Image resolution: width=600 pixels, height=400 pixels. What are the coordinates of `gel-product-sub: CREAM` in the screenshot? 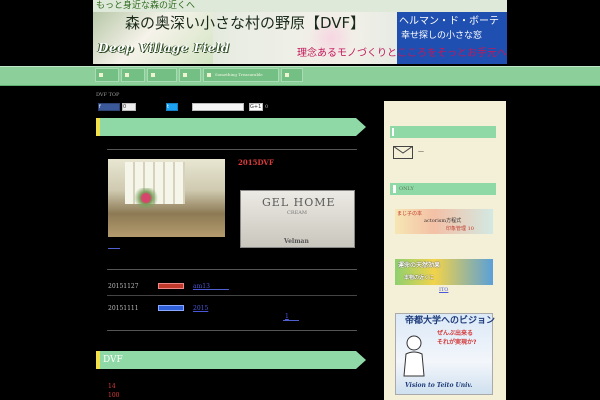 It's located at (297, 213).